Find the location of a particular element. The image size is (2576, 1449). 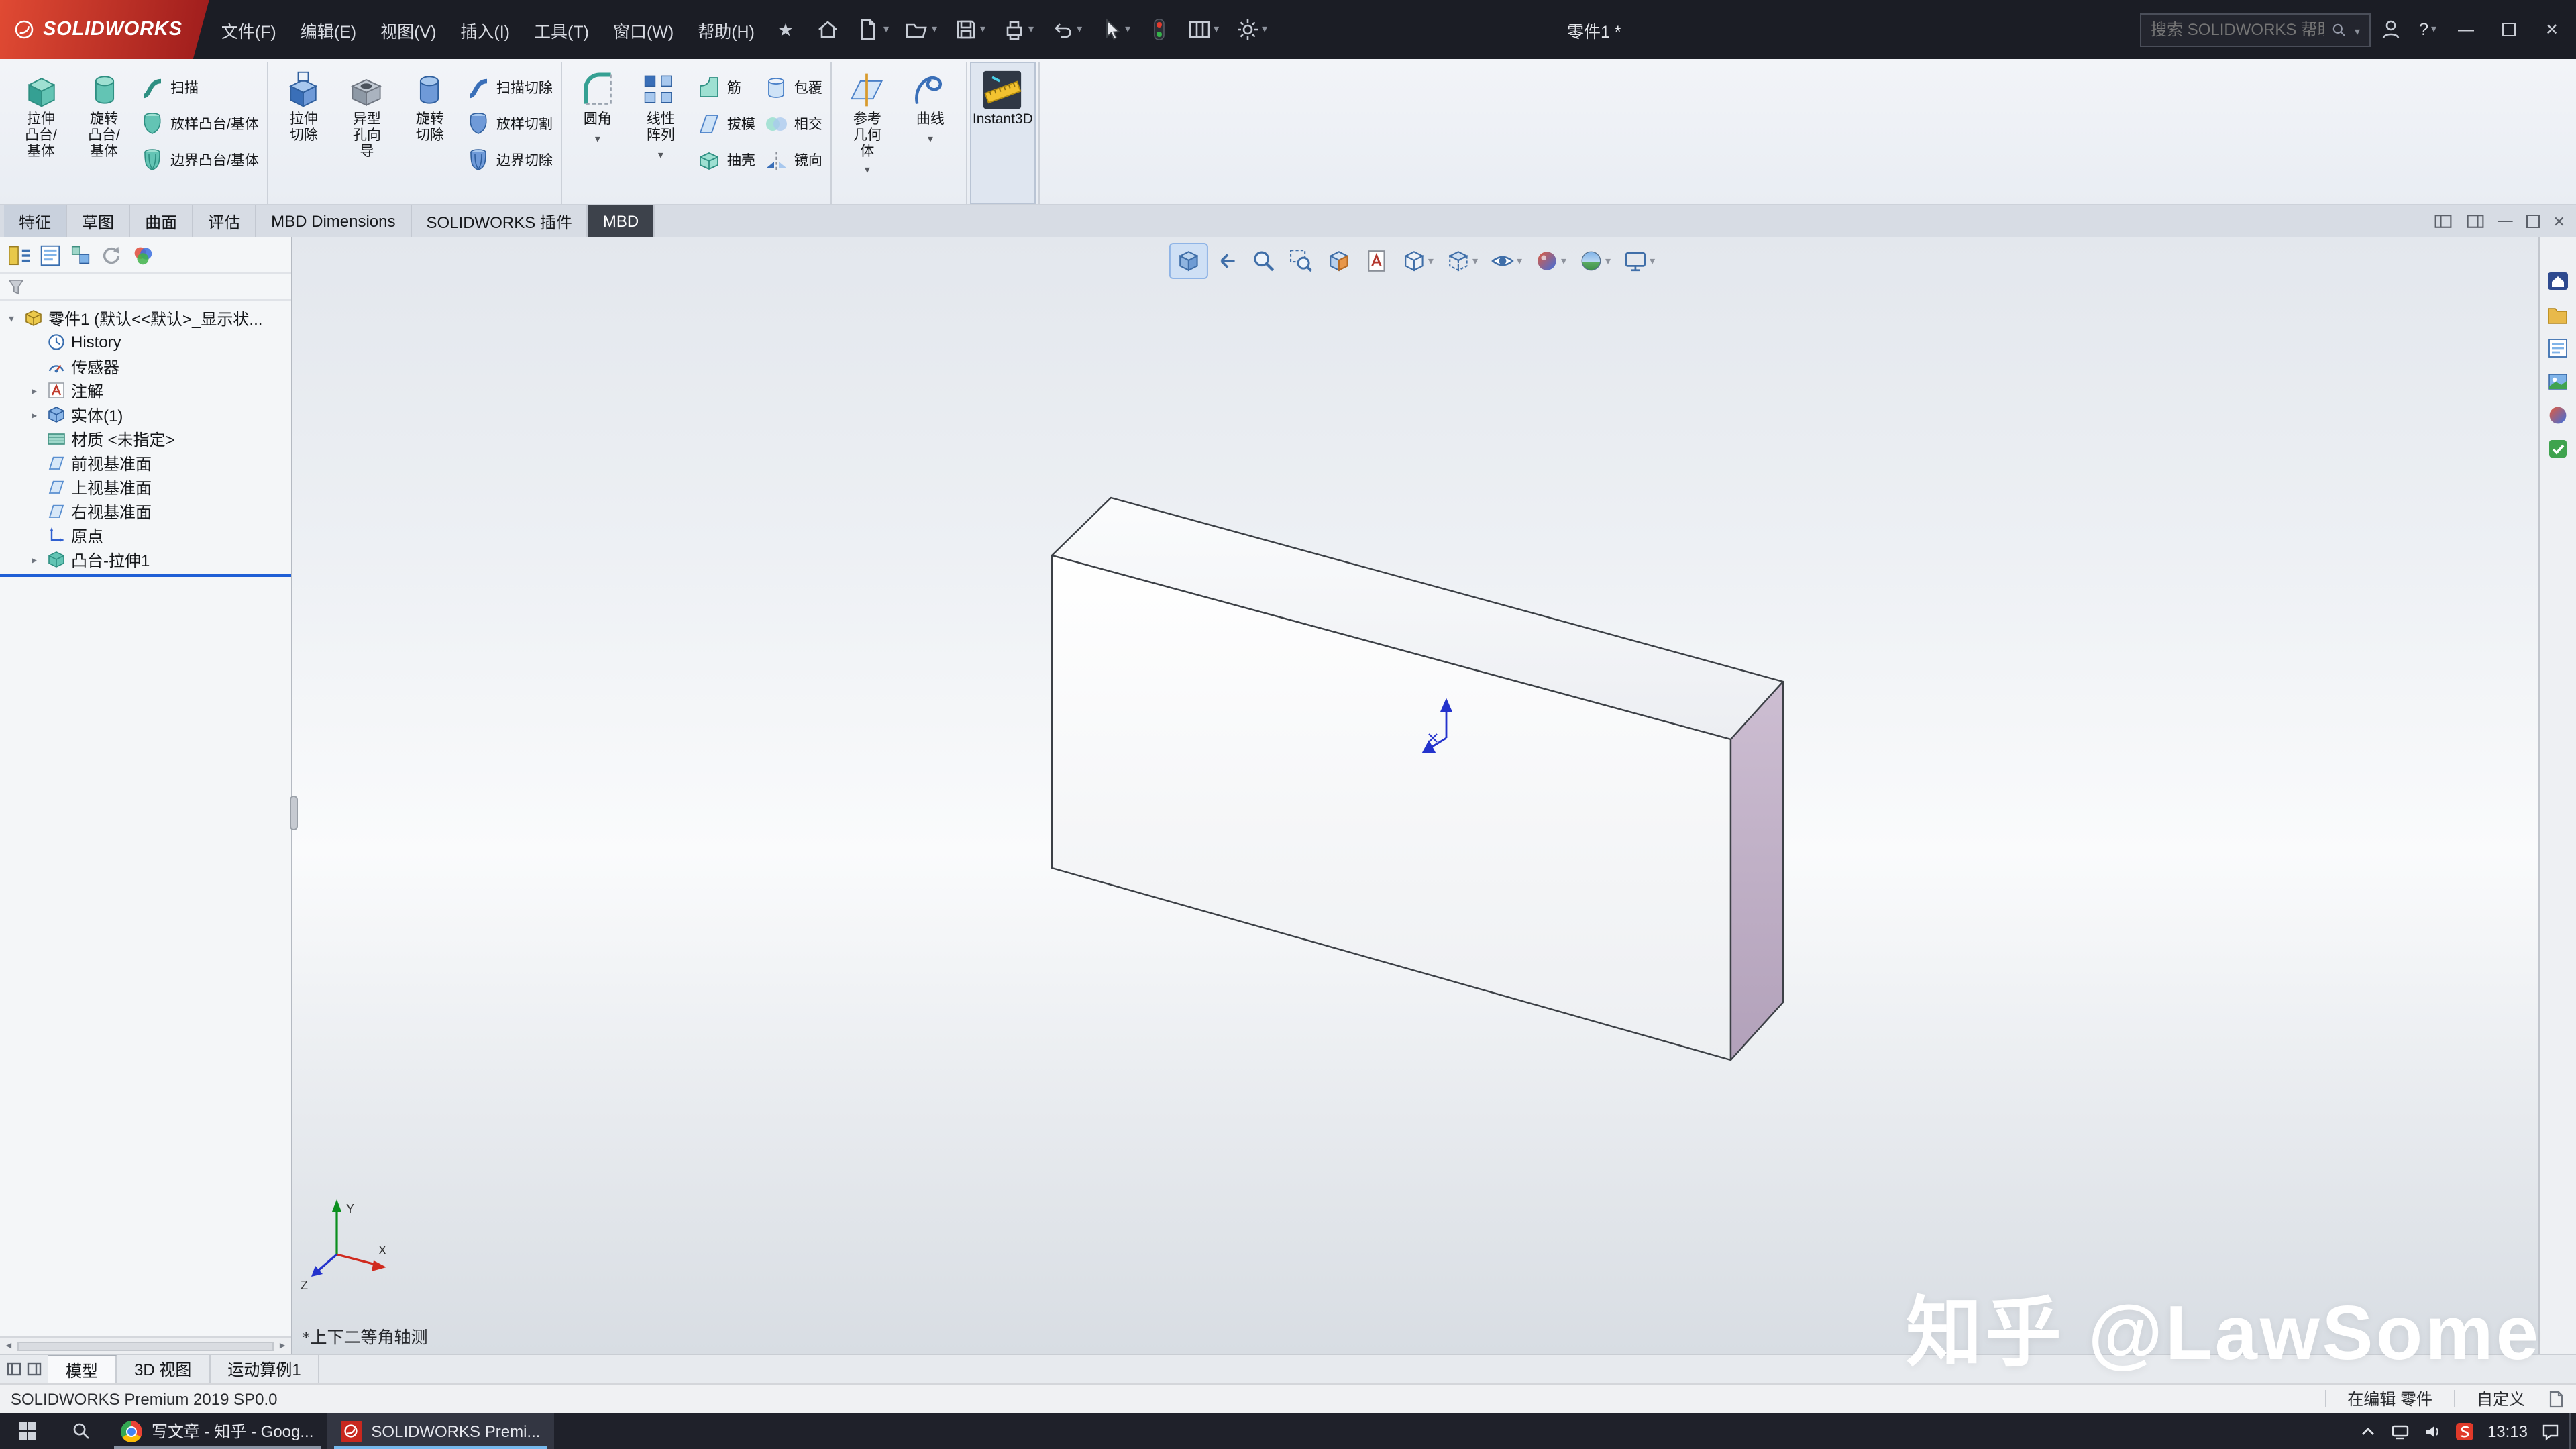

tree-item-history: History is located at coordinates (145, 342).